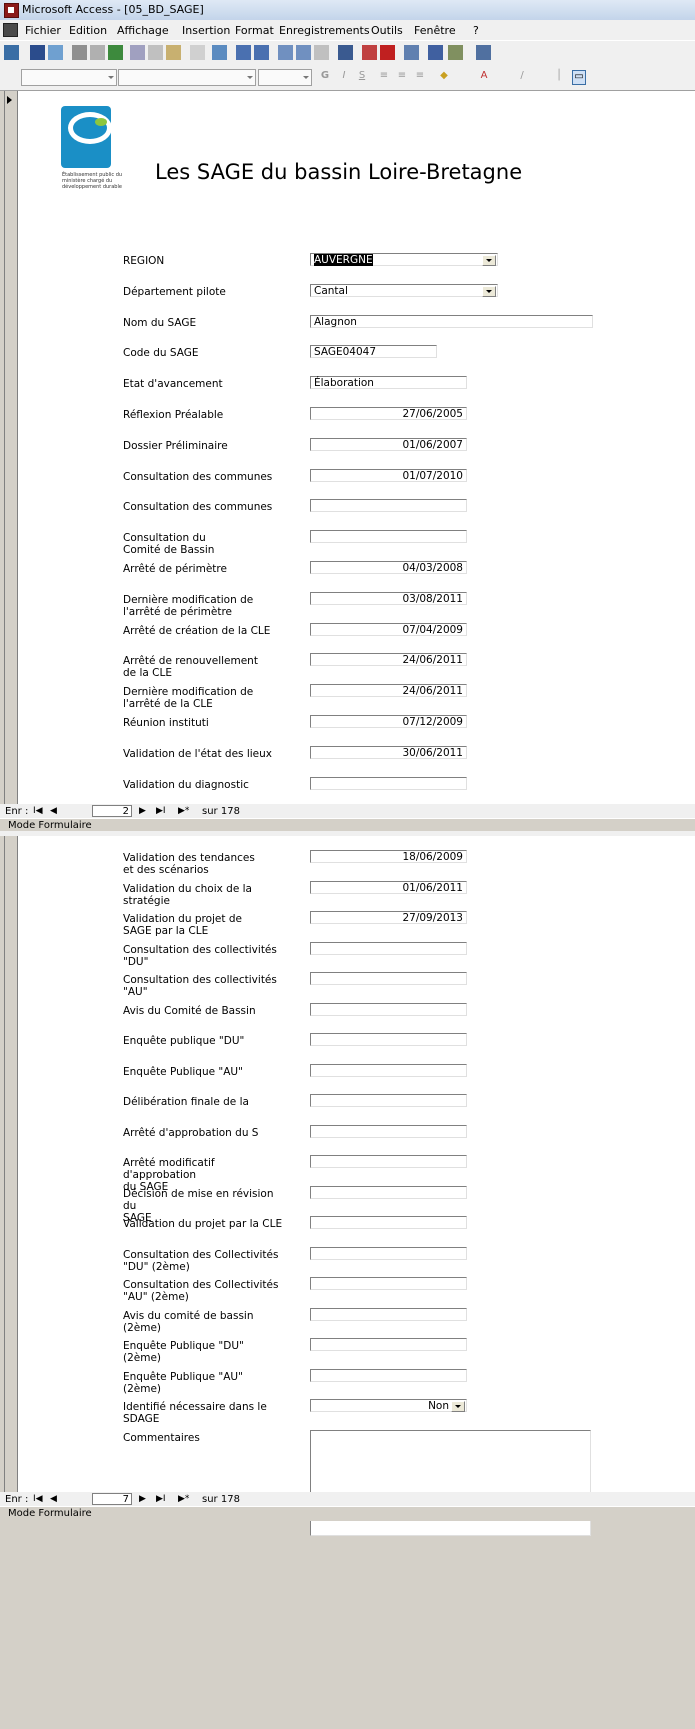  I want to click on top-field-3-nom-du-sage: Alagnon, so click(451, 321).